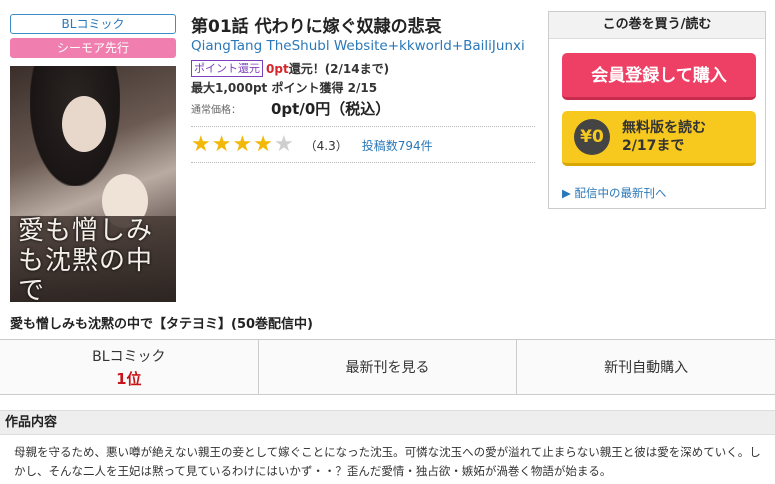 Image resolution: width=775 pixels, height=484 pixels. Describe the element at coordinates (614, 193) in the screenshot. I see `latest-volume-link: ▶ 配信中の最新刊へ` at that location.